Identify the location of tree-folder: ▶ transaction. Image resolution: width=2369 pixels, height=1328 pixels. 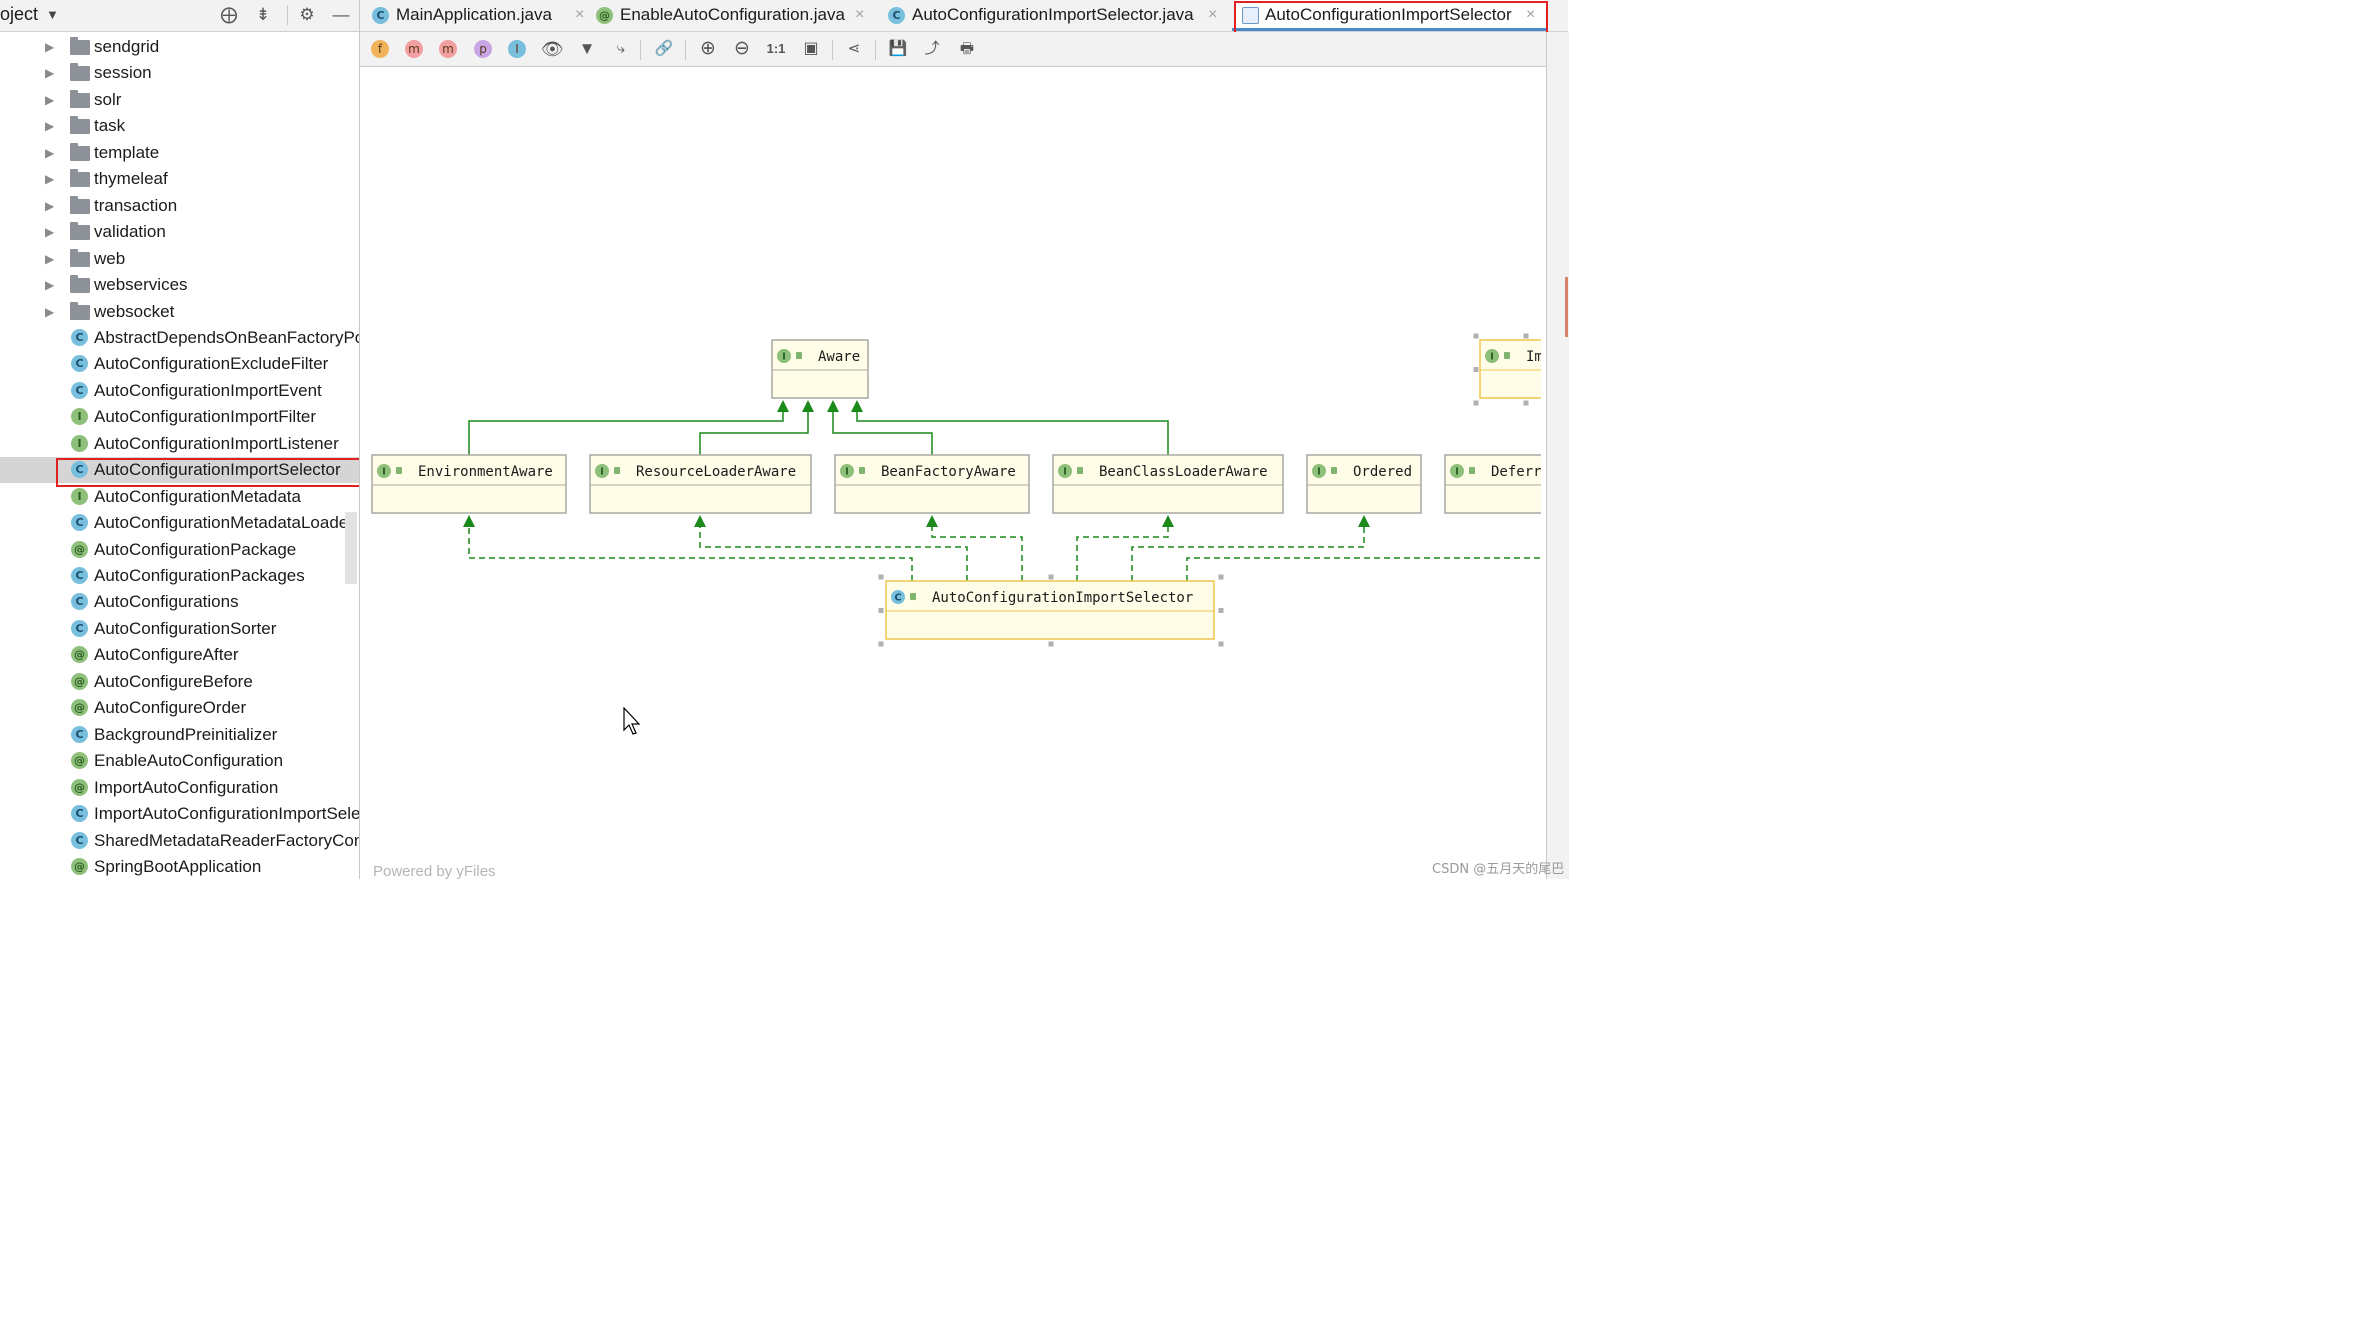
(179, 206).